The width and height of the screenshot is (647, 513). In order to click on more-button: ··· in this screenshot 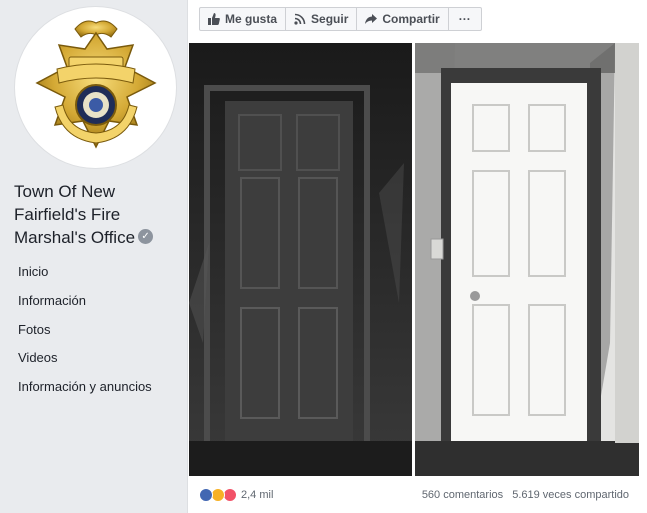, I will do `click(465, 19)`.